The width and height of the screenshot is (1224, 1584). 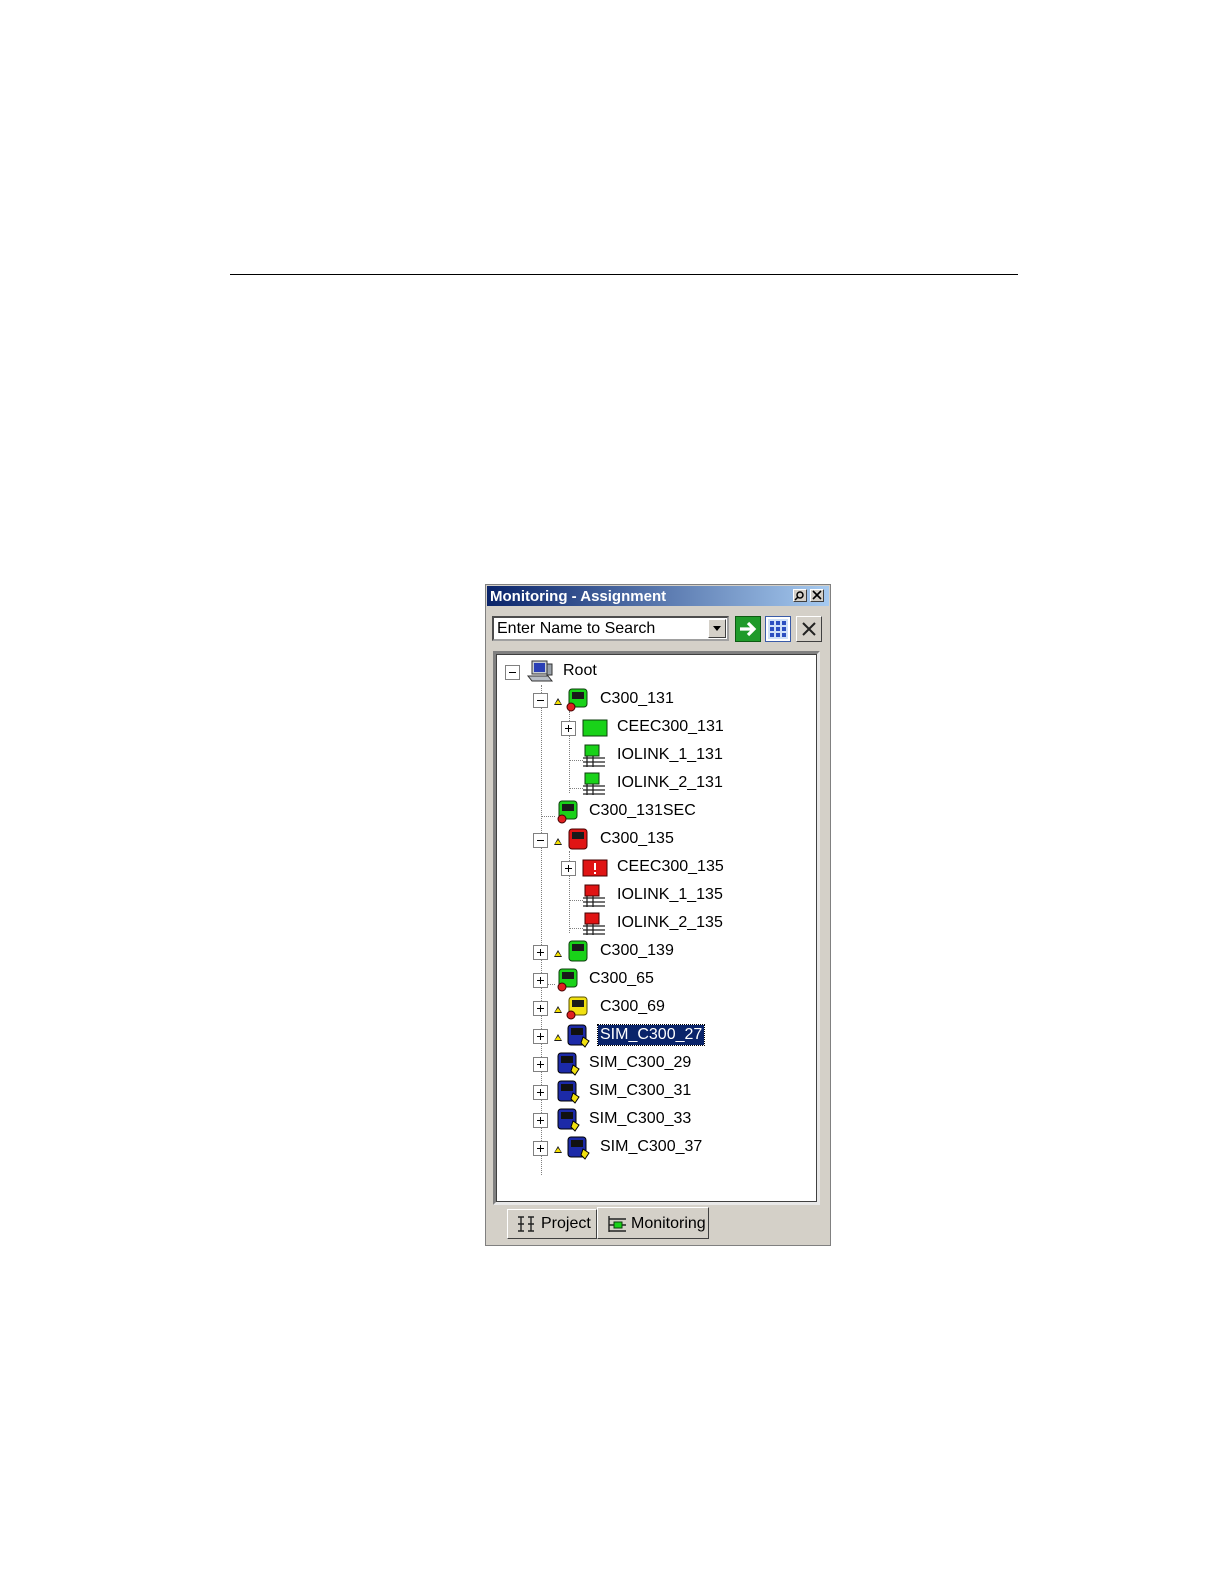 I want to click on panel-title: Monitoring - Assignment, so click(x=578, y=596).